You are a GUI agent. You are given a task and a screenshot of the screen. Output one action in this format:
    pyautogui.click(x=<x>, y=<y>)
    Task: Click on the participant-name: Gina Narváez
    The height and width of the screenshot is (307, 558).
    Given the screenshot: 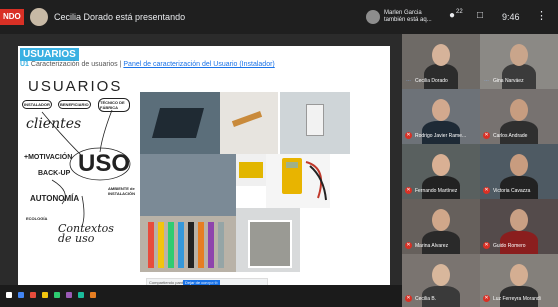 What is the action you would take?
    pyautogui.click(x=508, y=81)
    